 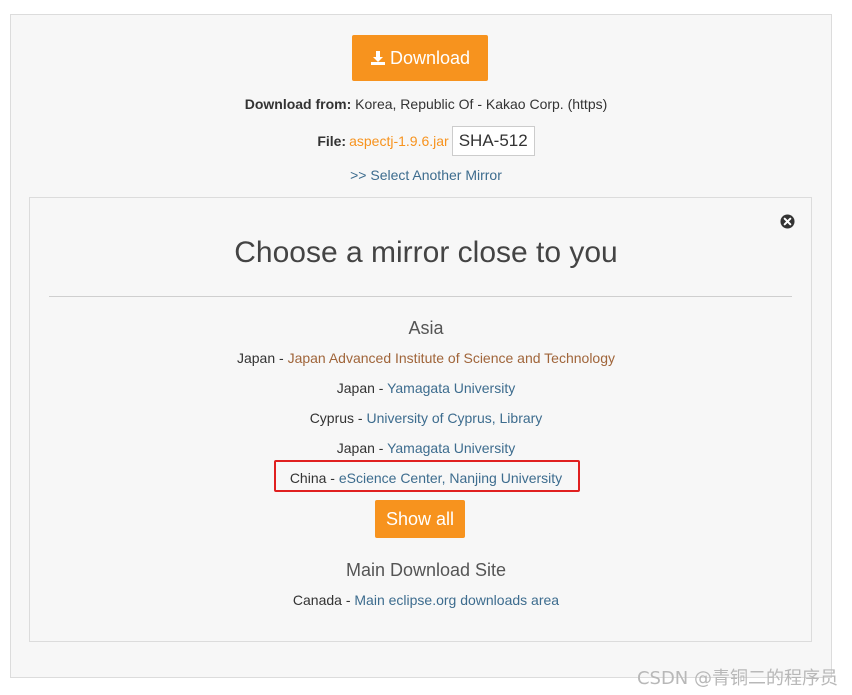 What do you see at coordinates (323, 600) in the screenshot?
I see `main-site-country: Canada -` at bounding box center [323, 600].